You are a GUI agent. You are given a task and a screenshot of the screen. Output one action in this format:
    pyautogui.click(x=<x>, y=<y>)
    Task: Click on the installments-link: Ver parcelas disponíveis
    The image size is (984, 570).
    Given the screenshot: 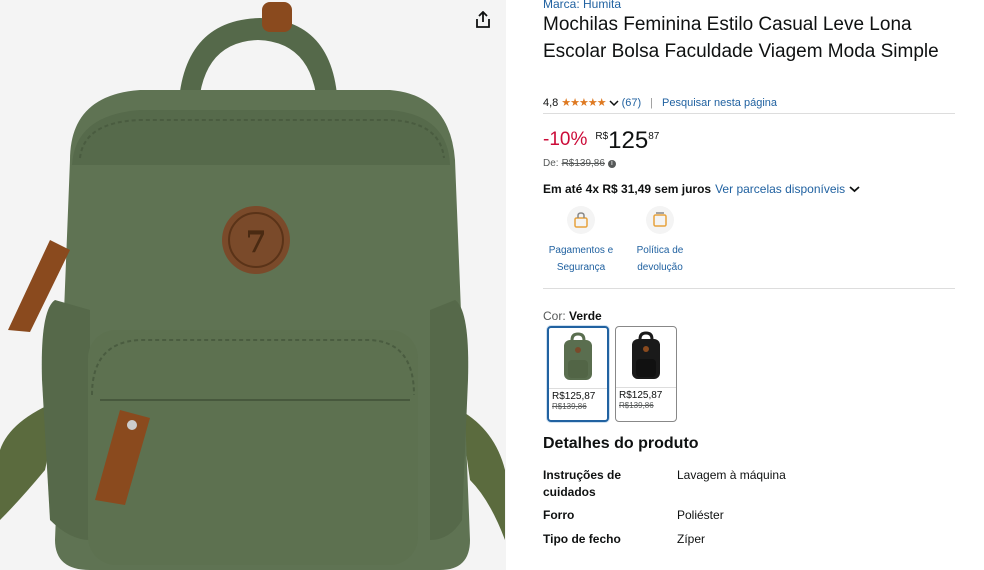 What is the action you would take?
    pyautogui.click(x=780, y=189)
    